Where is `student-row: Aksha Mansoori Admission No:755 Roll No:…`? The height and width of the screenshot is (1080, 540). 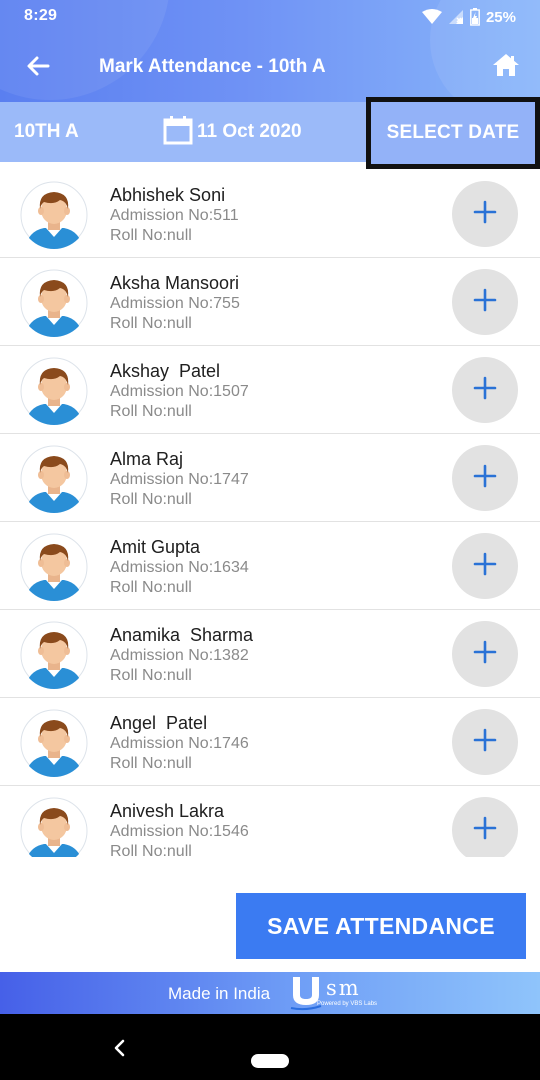
student-row: Aksha Mansoori Admission No:755 Roll No:… is located at coordinates (270, 302).